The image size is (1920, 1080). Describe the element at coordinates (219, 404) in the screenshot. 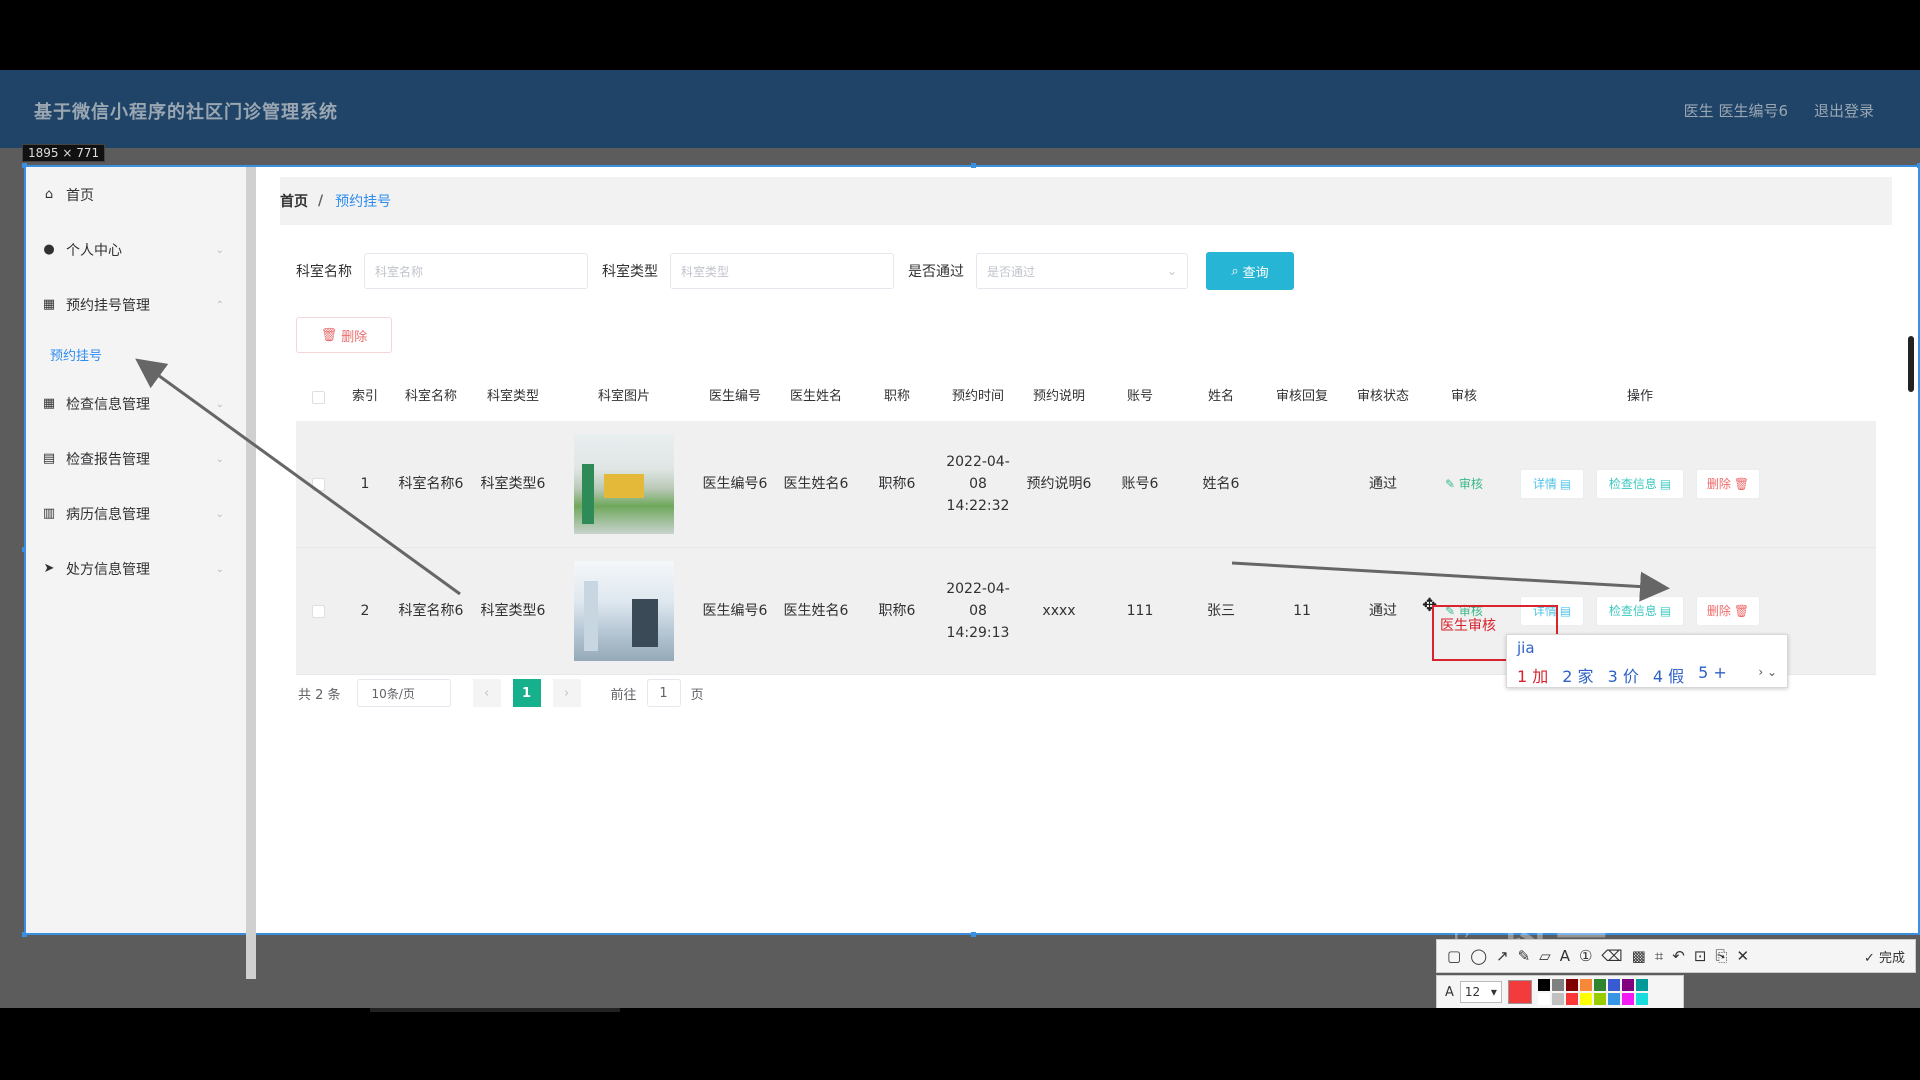

I see `chevron-down-icon: ⌄` at that location.